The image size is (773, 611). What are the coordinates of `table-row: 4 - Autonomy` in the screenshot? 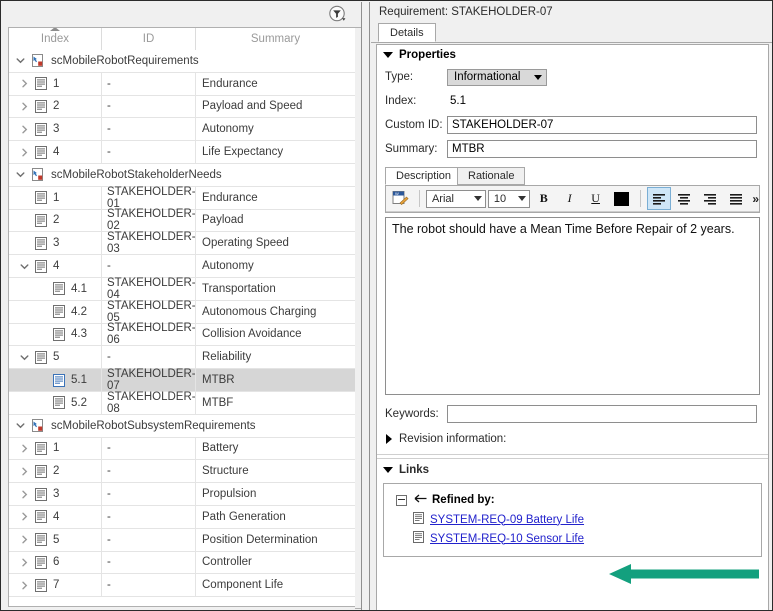 It's located at (182, 266).